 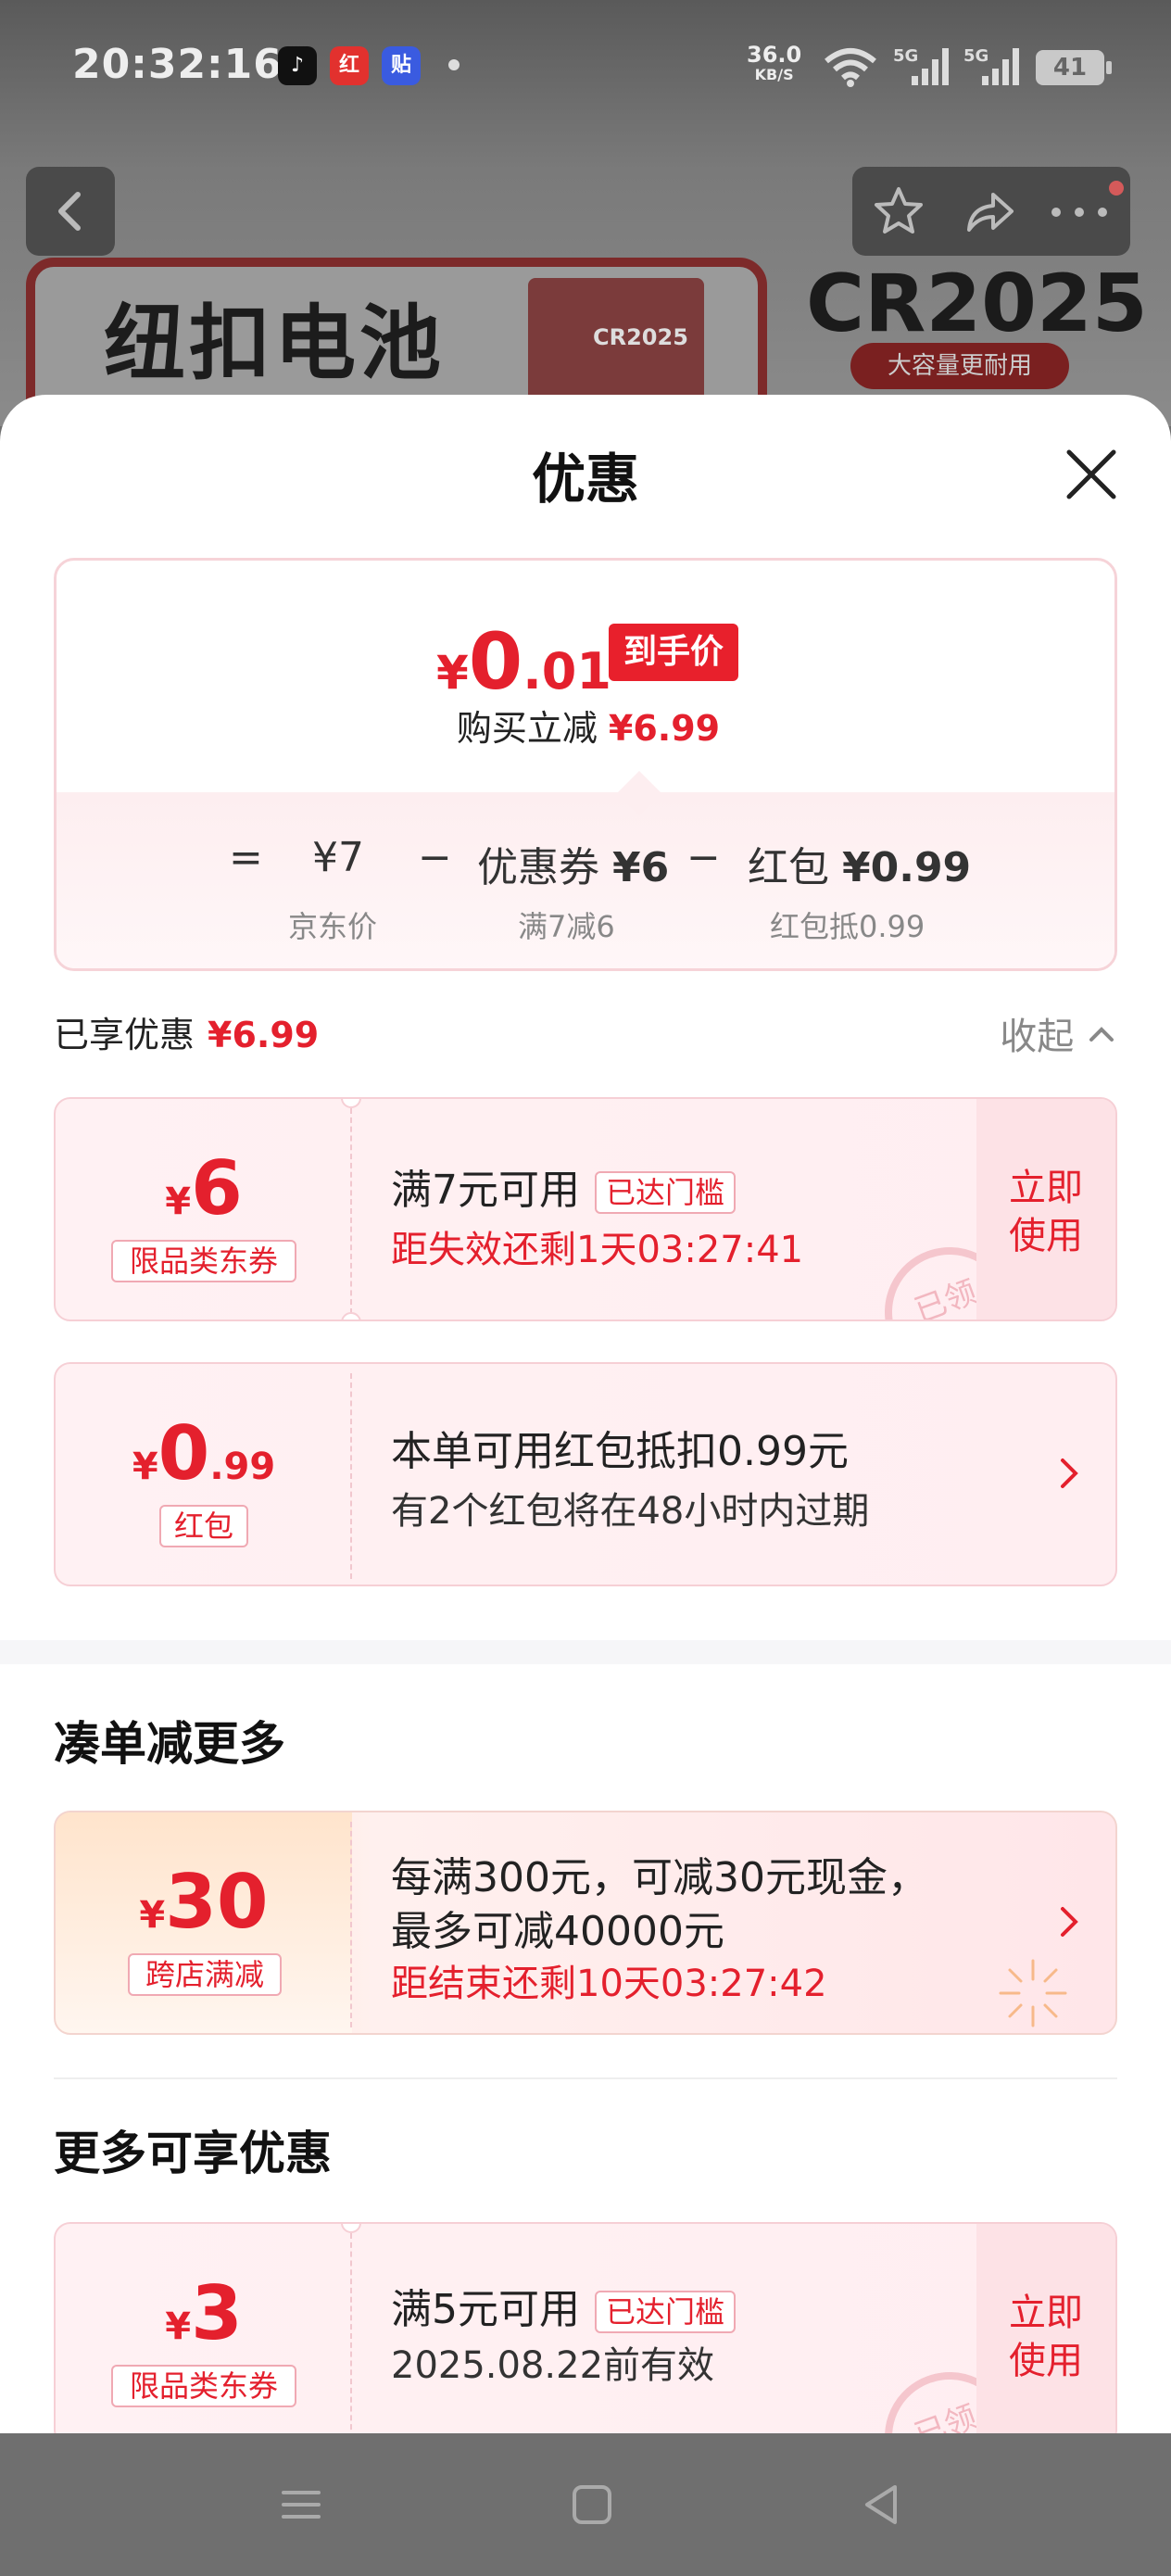 What do you see at coordinates (1038, 1037) in the screenshot?
I see `collapse-label: 收起` at bounding box center [1038, 1037].